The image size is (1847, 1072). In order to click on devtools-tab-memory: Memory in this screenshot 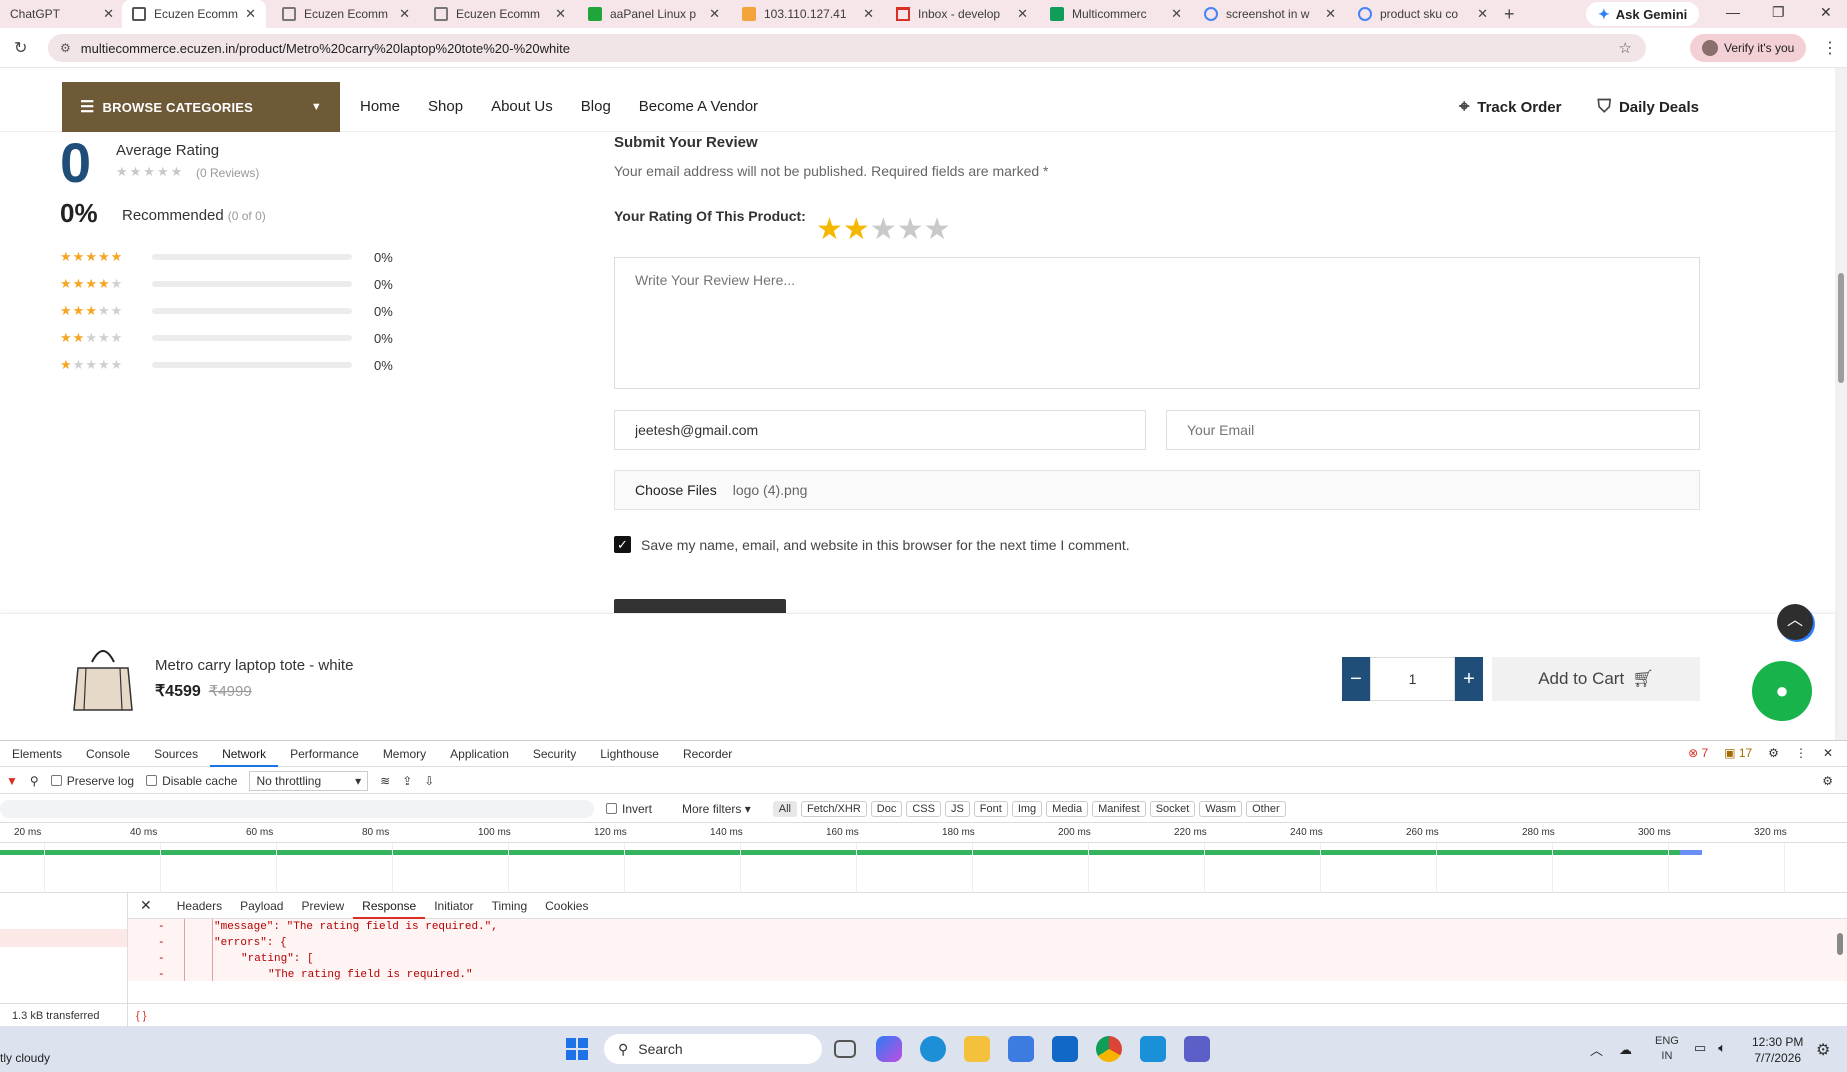, I will do `click(404, 754)`.